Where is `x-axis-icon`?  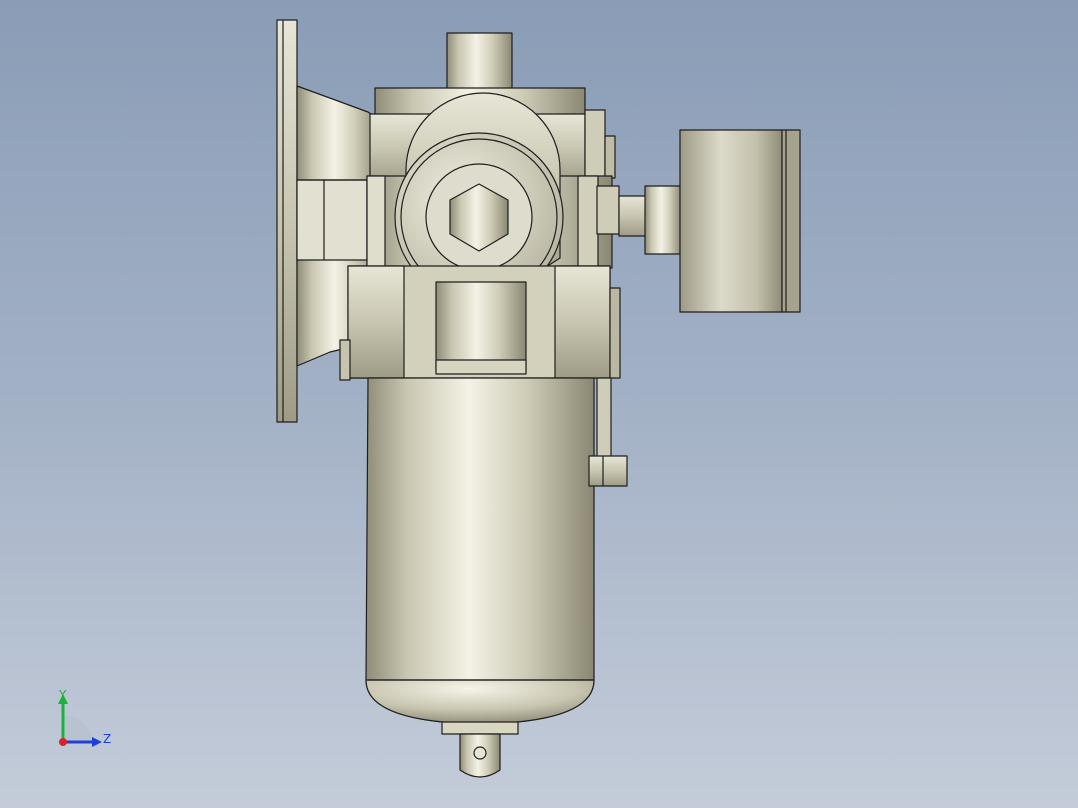
x-axis-icon is located at coordinates (63, 742).